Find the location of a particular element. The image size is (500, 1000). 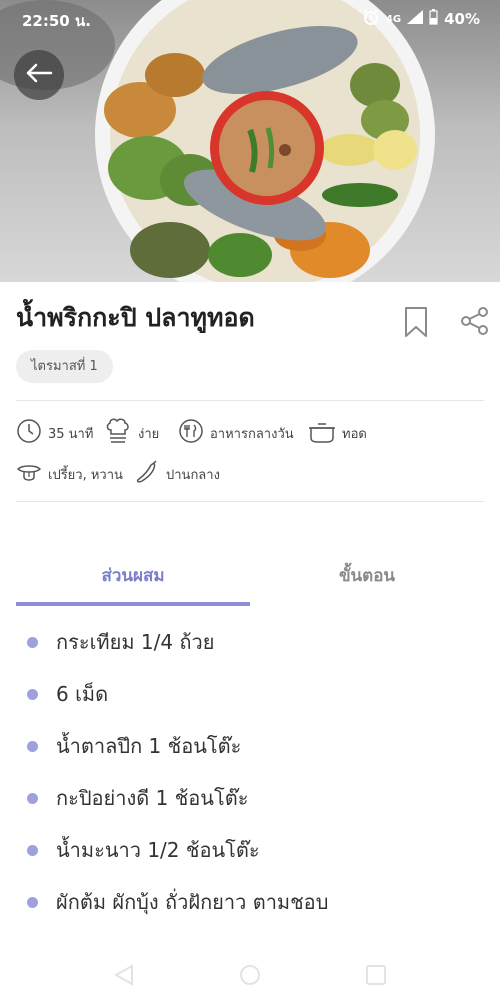

chili-icon is located at coordinates (150, 474).